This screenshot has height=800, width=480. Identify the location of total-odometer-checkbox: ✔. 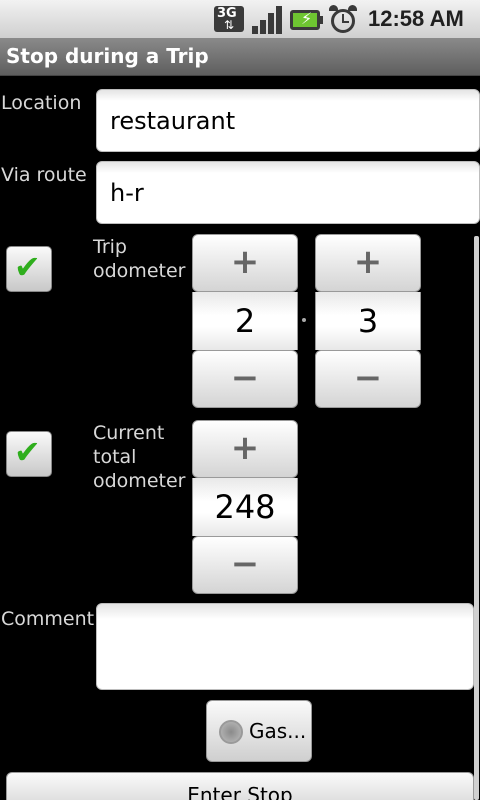
(29, 454).